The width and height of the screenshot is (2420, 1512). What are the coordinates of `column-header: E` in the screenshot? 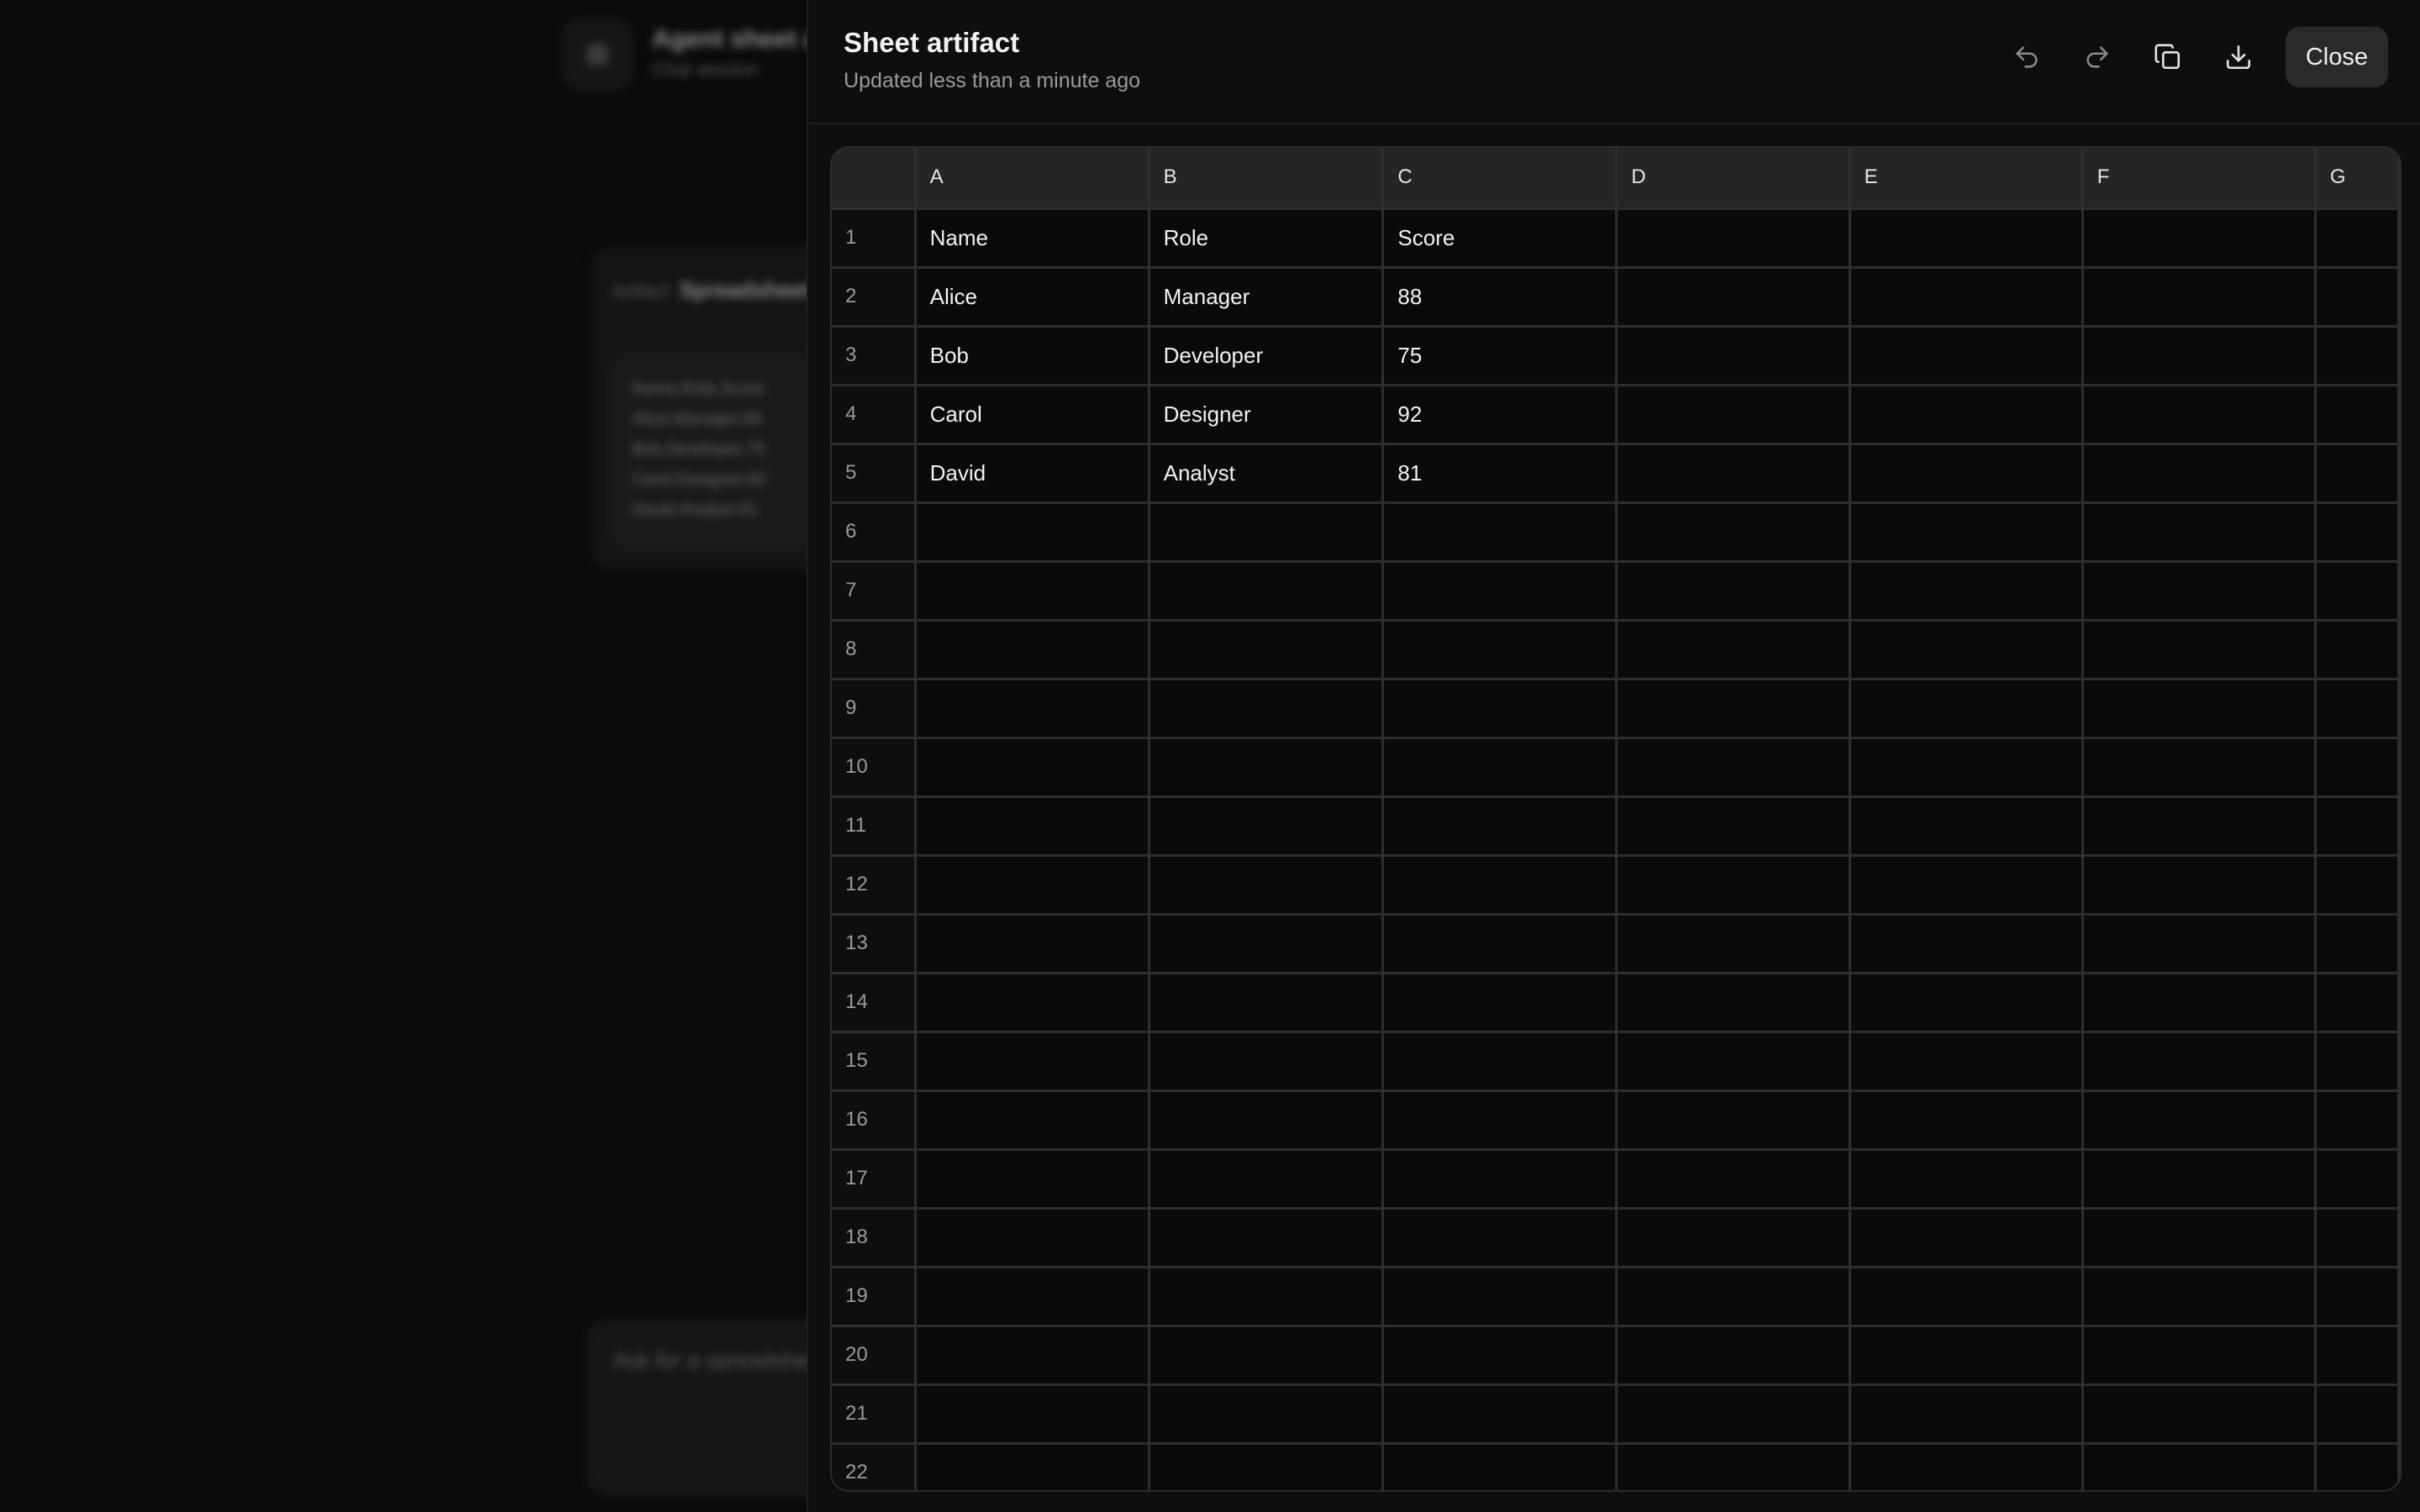 It's located at (1966, 179).